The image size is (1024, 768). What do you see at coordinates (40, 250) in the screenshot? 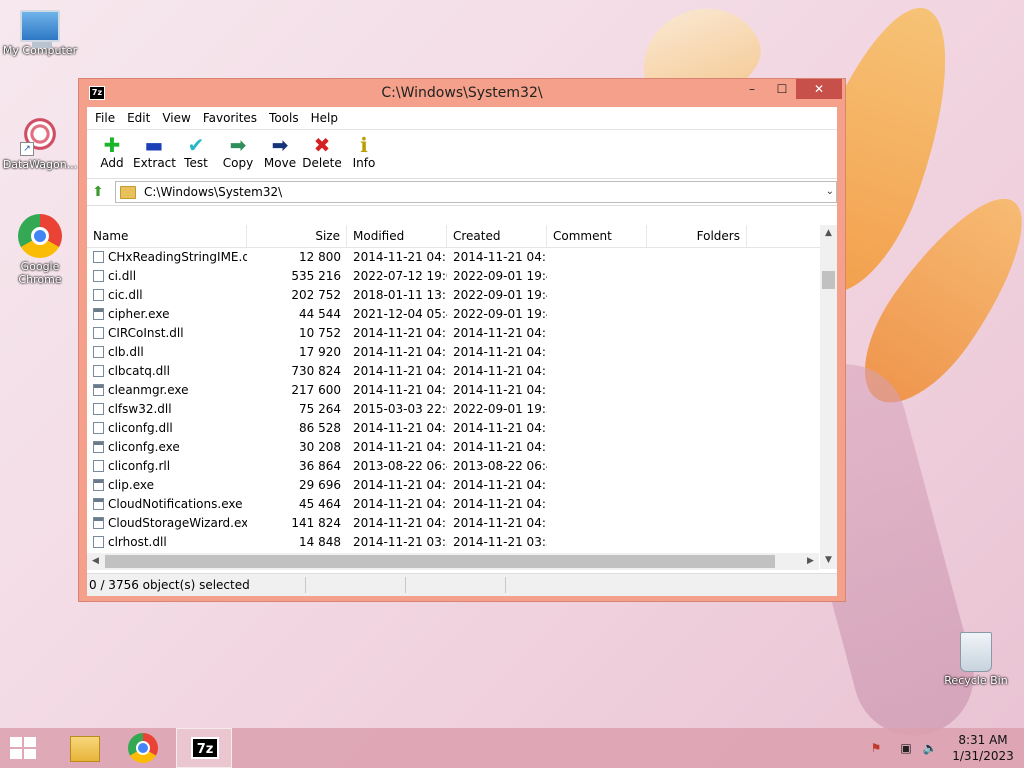
I see `desktop-icon-google-chrome: Google Chrome` at bounding box center [40, 250].